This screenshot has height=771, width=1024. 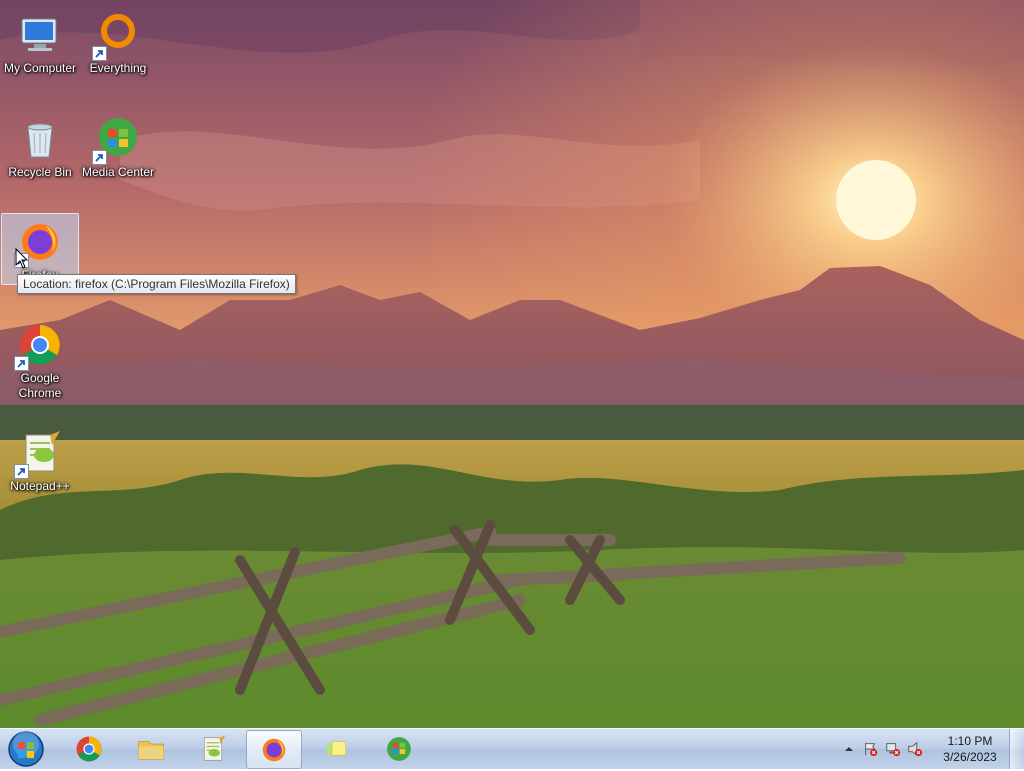 I want to click on taskbar-clock: 1:10 PM 3/26/2023, so click(x=970, y=749).